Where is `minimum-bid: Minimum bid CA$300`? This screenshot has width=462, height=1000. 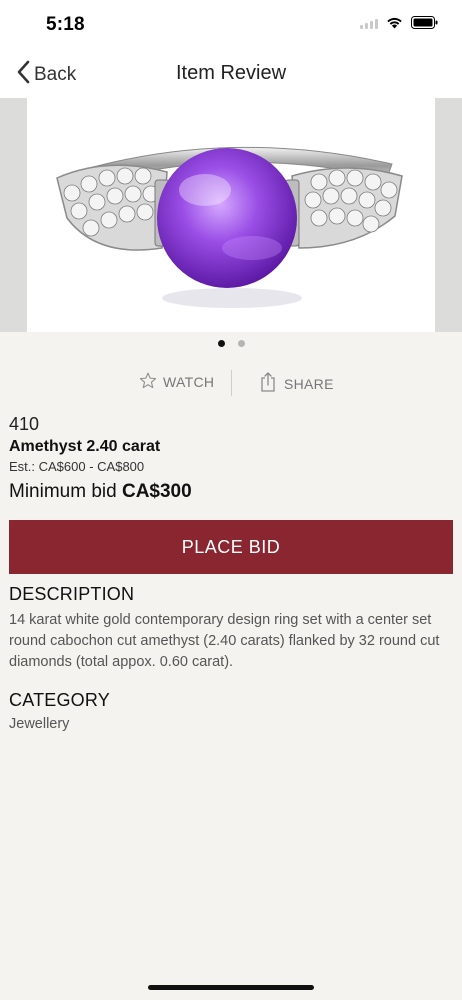 minimum-bid: Minimum bid CA$300 is located at coordinates (100, 492).